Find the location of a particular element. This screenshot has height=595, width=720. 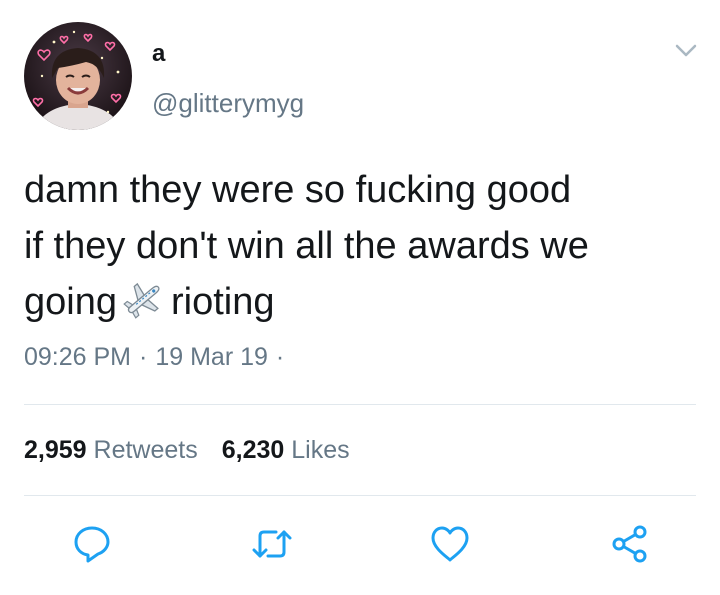

heart-icon is located at coordinates (450, 544).